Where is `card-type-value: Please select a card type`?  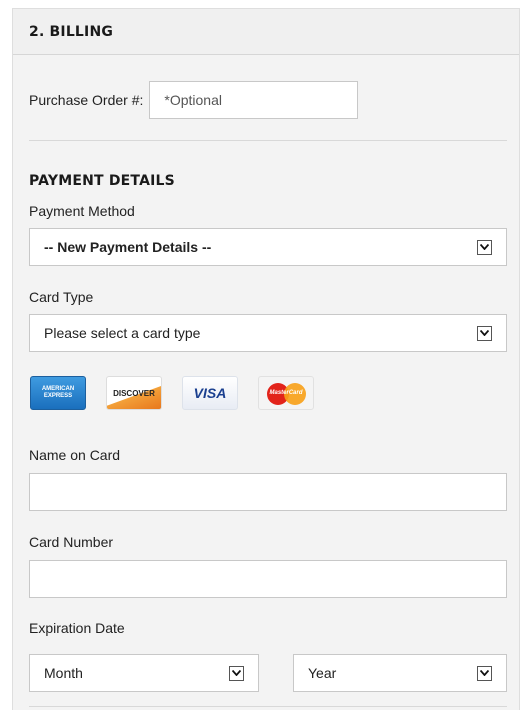
card-type-value: Please select a card type is located at coordinates (122, 333).